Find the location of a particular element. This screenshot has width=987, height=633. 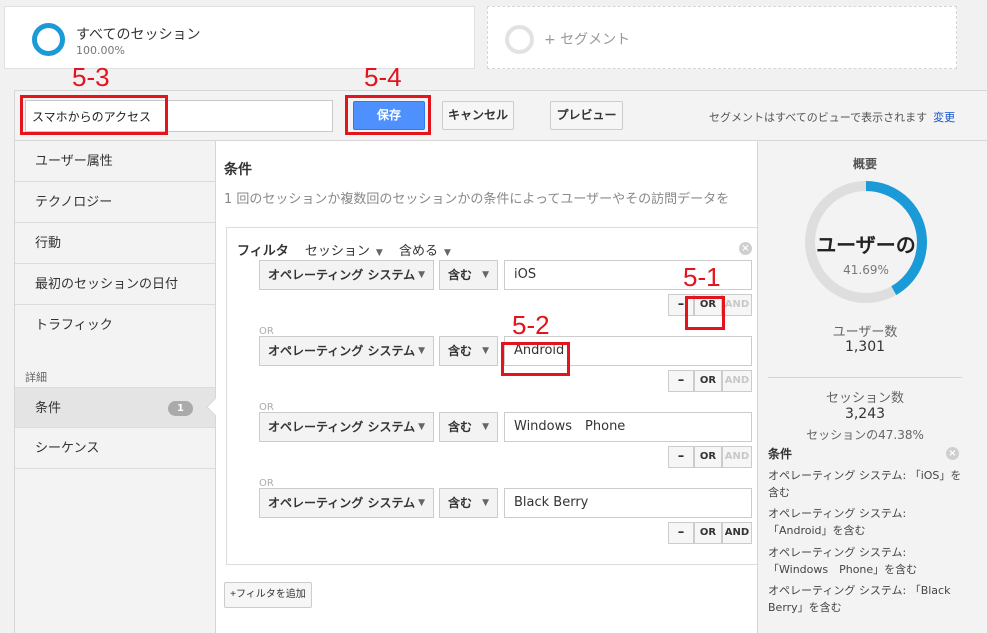

sidebar-item-label: 最初のセッションの日付 is located at coordinates (107, 284).